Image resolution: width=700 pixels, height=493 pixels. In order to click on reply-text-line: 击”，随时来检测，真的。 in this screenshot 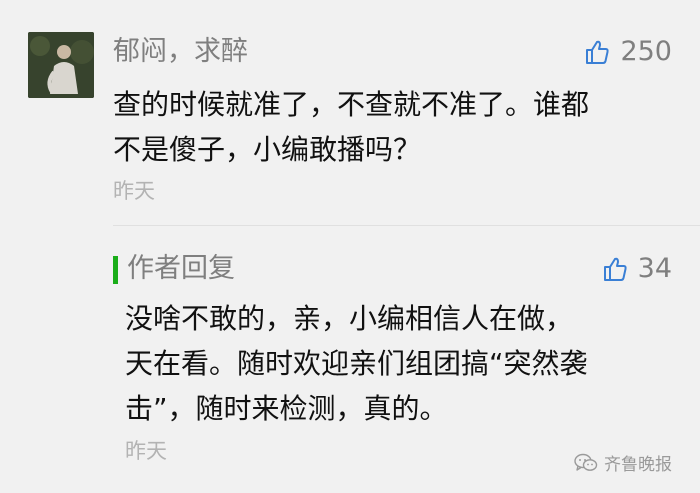, I will do `click(286, 408)`.